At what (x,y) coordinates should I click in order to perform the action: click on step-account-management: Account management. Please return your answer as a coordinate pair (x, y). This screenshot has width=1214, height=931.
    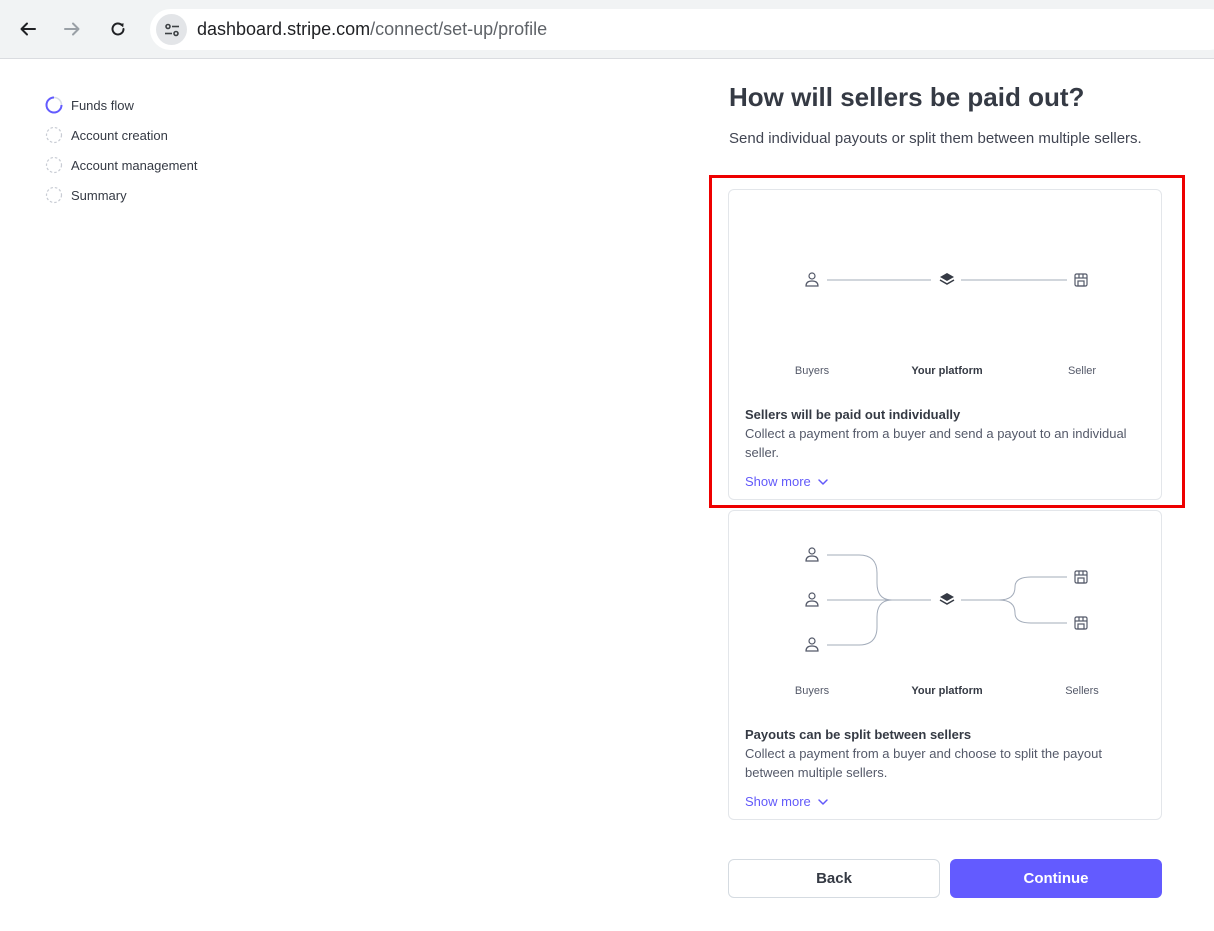
    Looking at the image, I should click on (121, 165).